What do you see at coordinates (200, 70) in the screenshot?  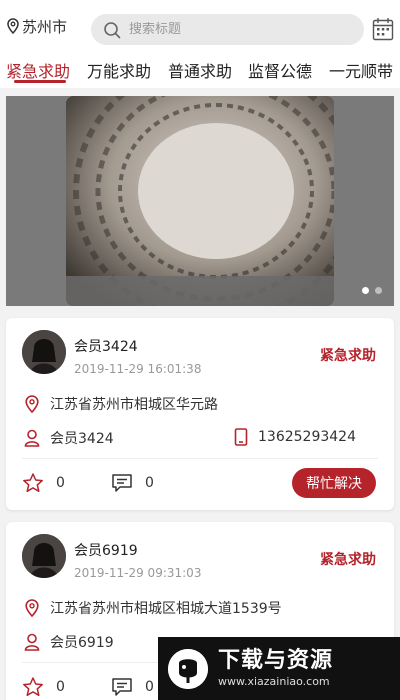 I see `tab-general-help: 普通求助` at bounding box center [200, 70].